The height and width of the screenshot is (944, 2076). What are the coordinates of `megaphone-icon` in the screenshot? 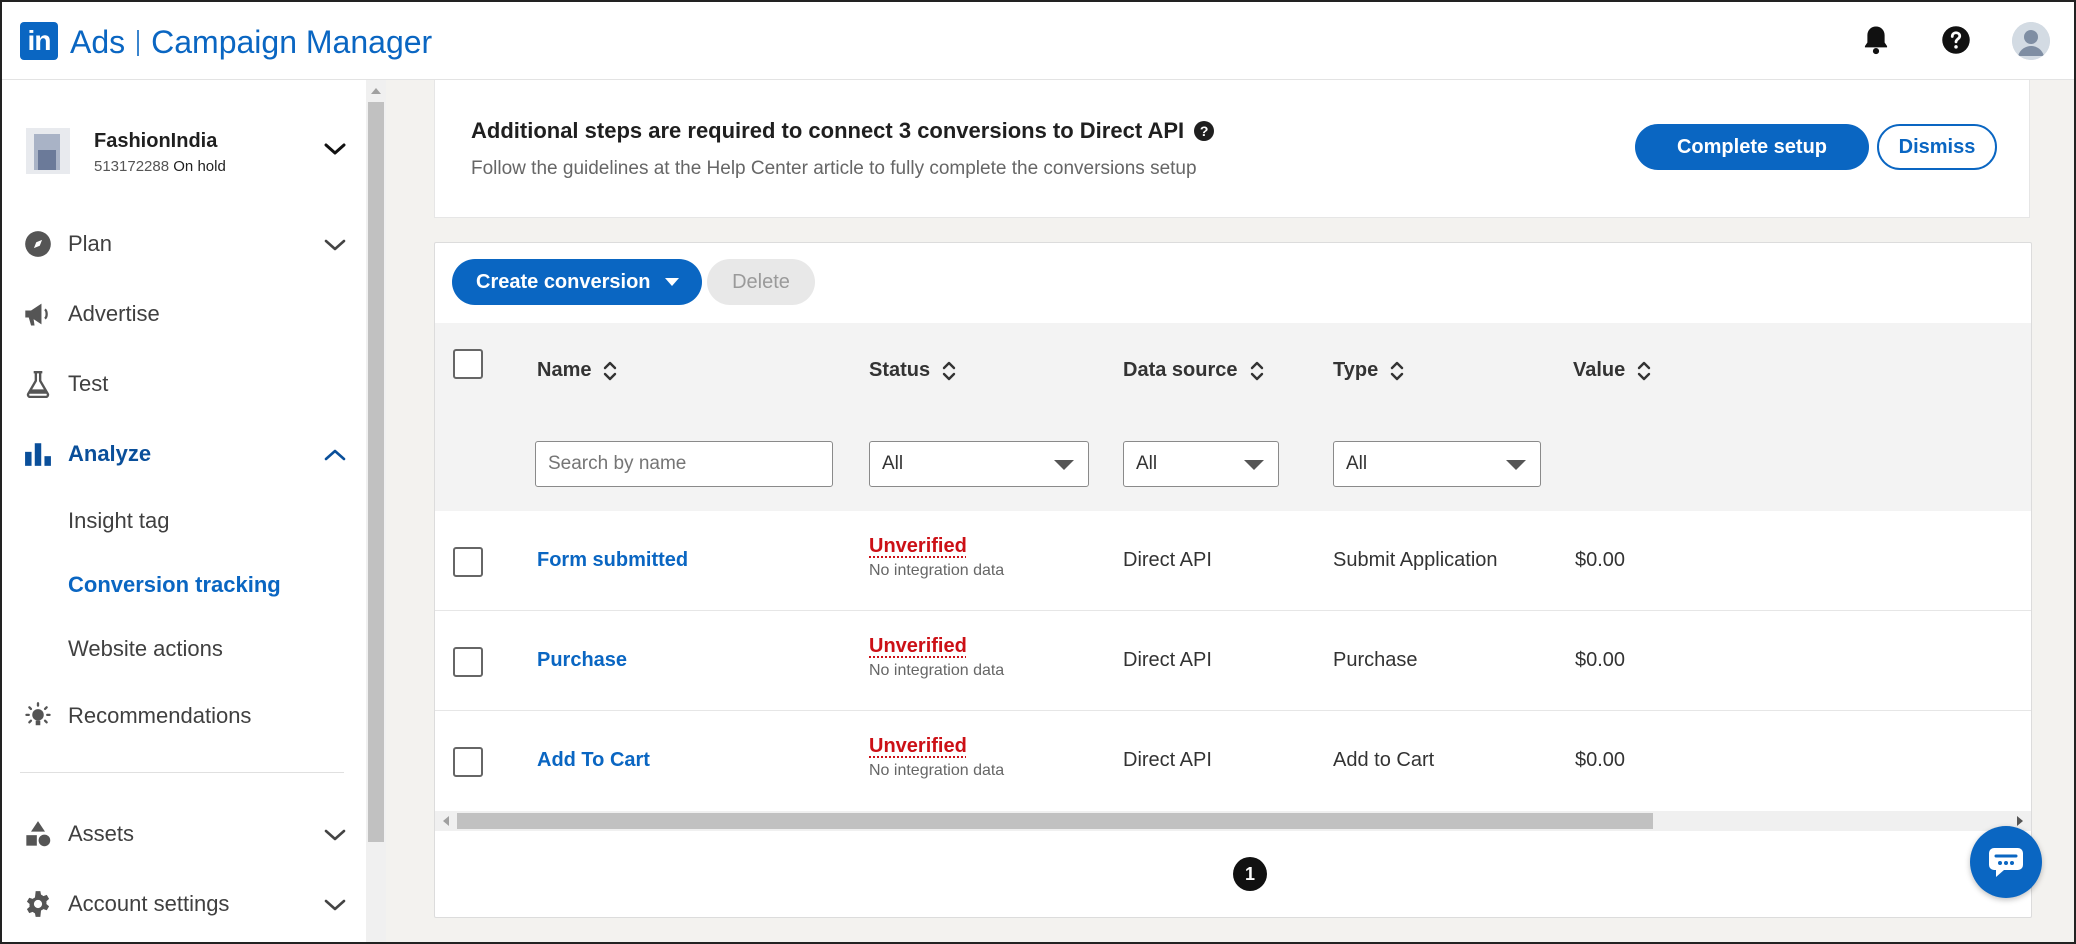 It's located at (38, 314).